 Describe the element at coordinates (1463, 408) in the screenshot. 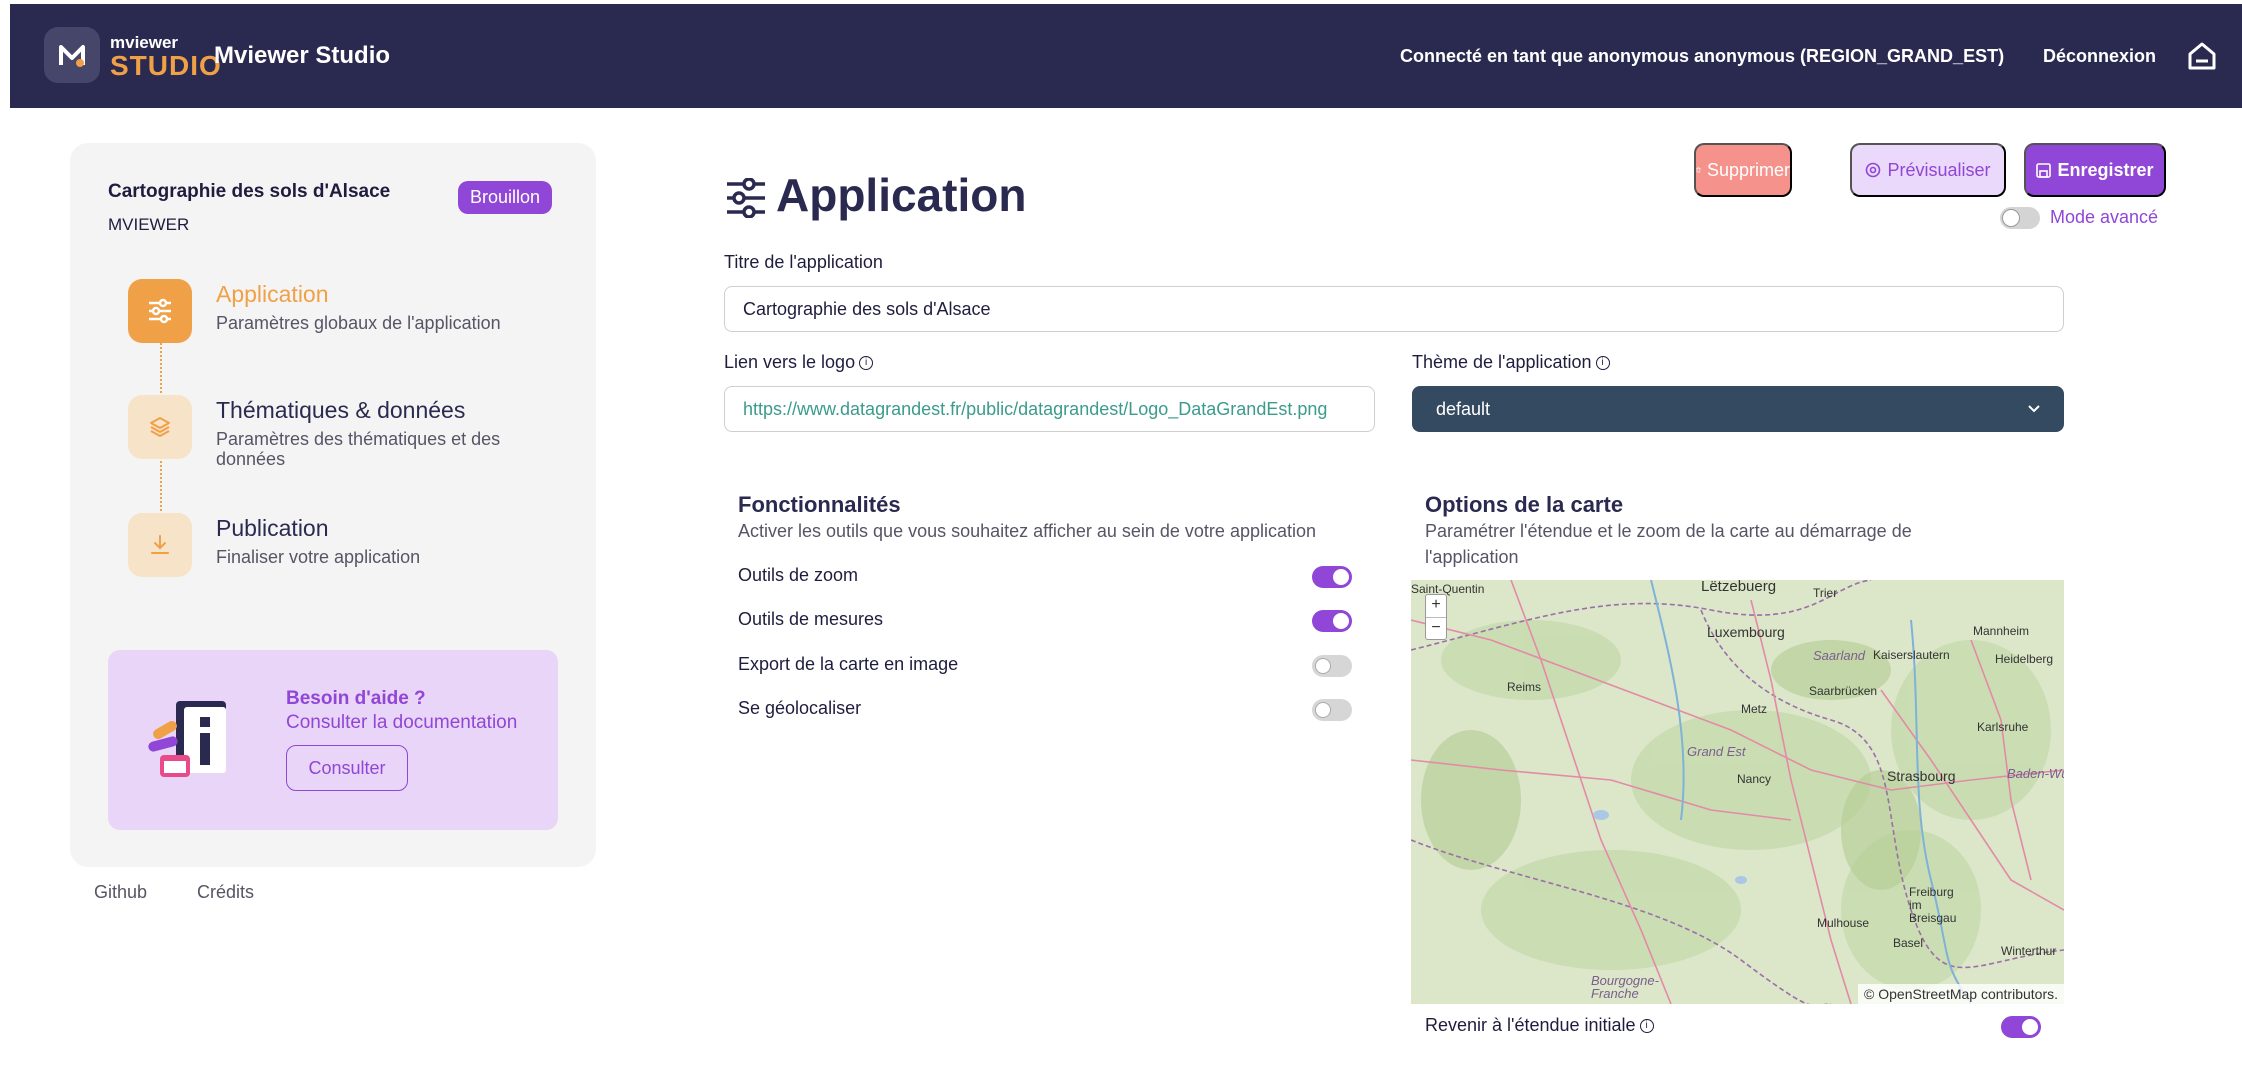

I see `theme-select-value: default` at that location.